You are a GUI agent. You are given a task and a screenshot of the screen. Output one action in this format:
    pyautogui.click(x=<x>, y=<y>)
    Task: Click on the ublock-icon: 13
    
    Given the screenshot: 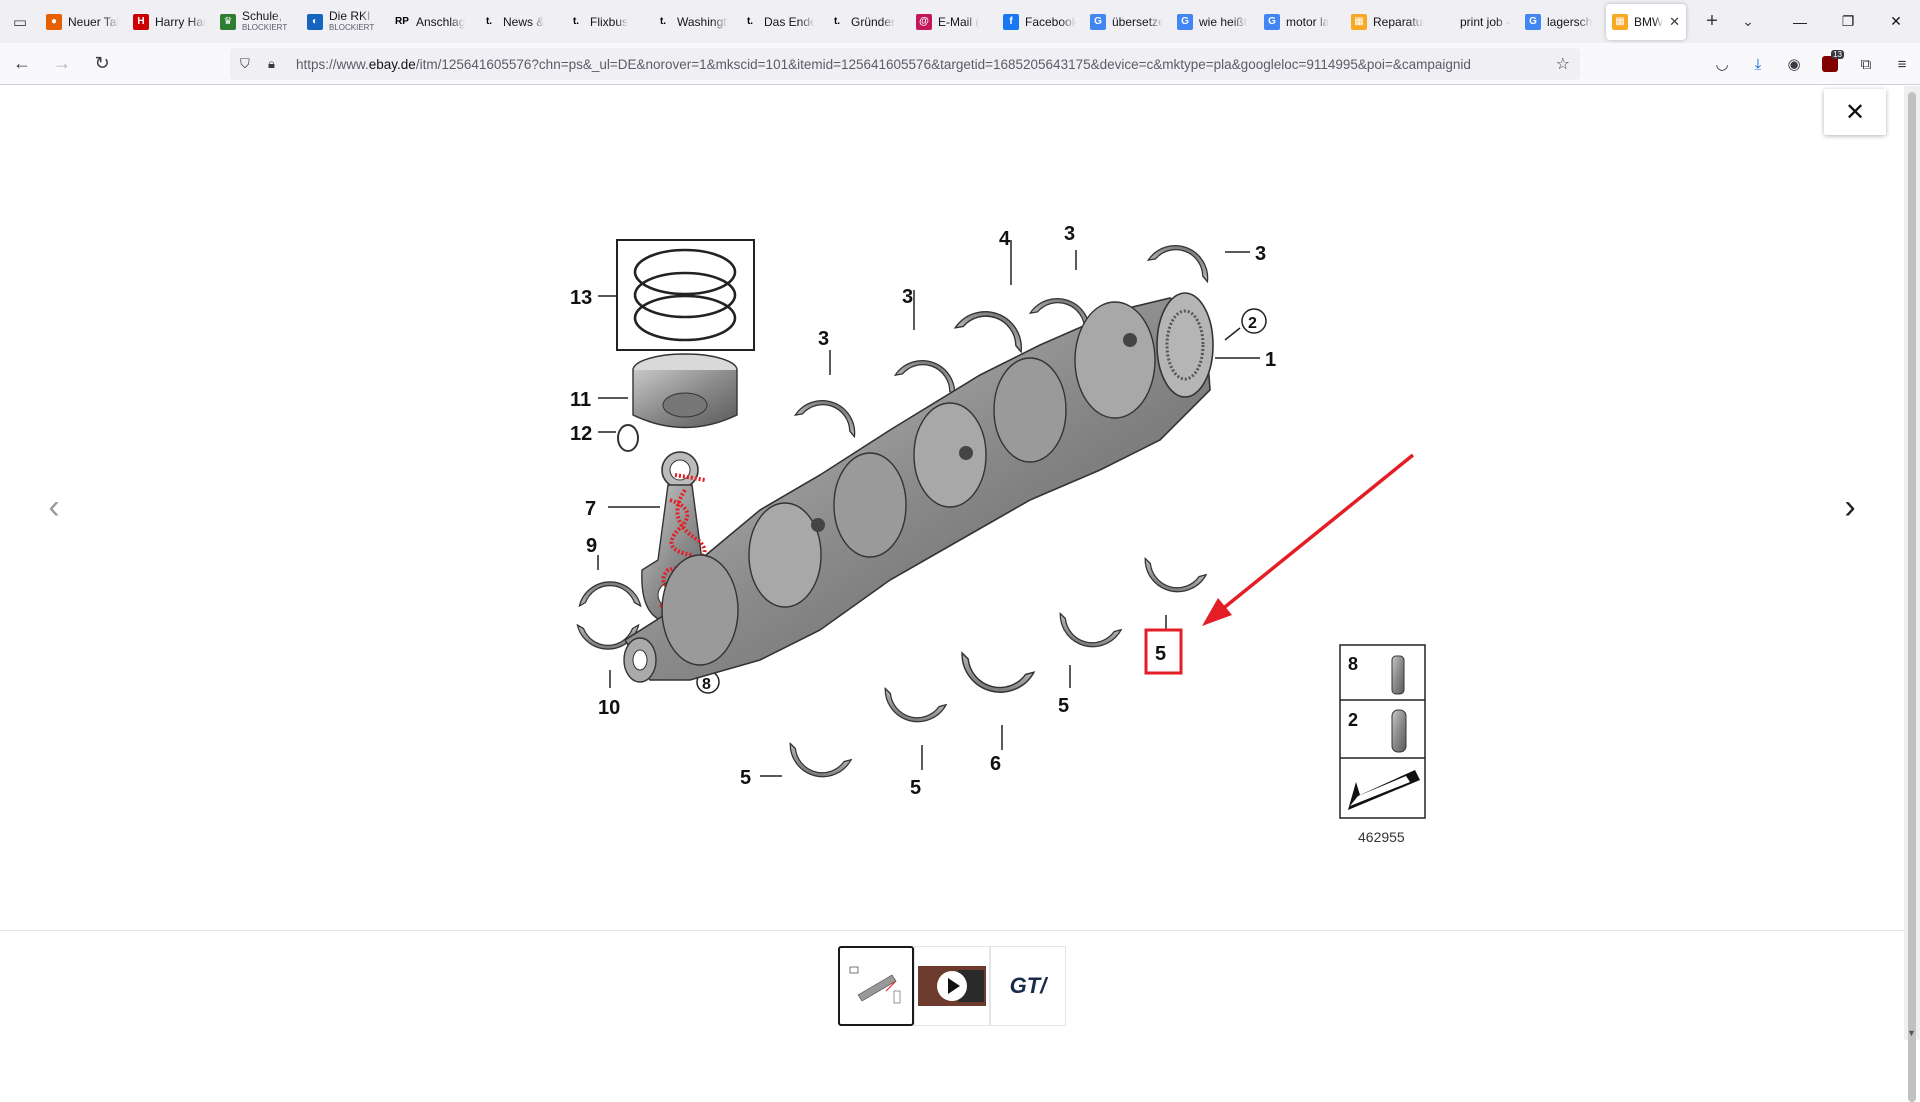 What is the action you would take?
    pyautogui.click(x=1830, y=64)
    